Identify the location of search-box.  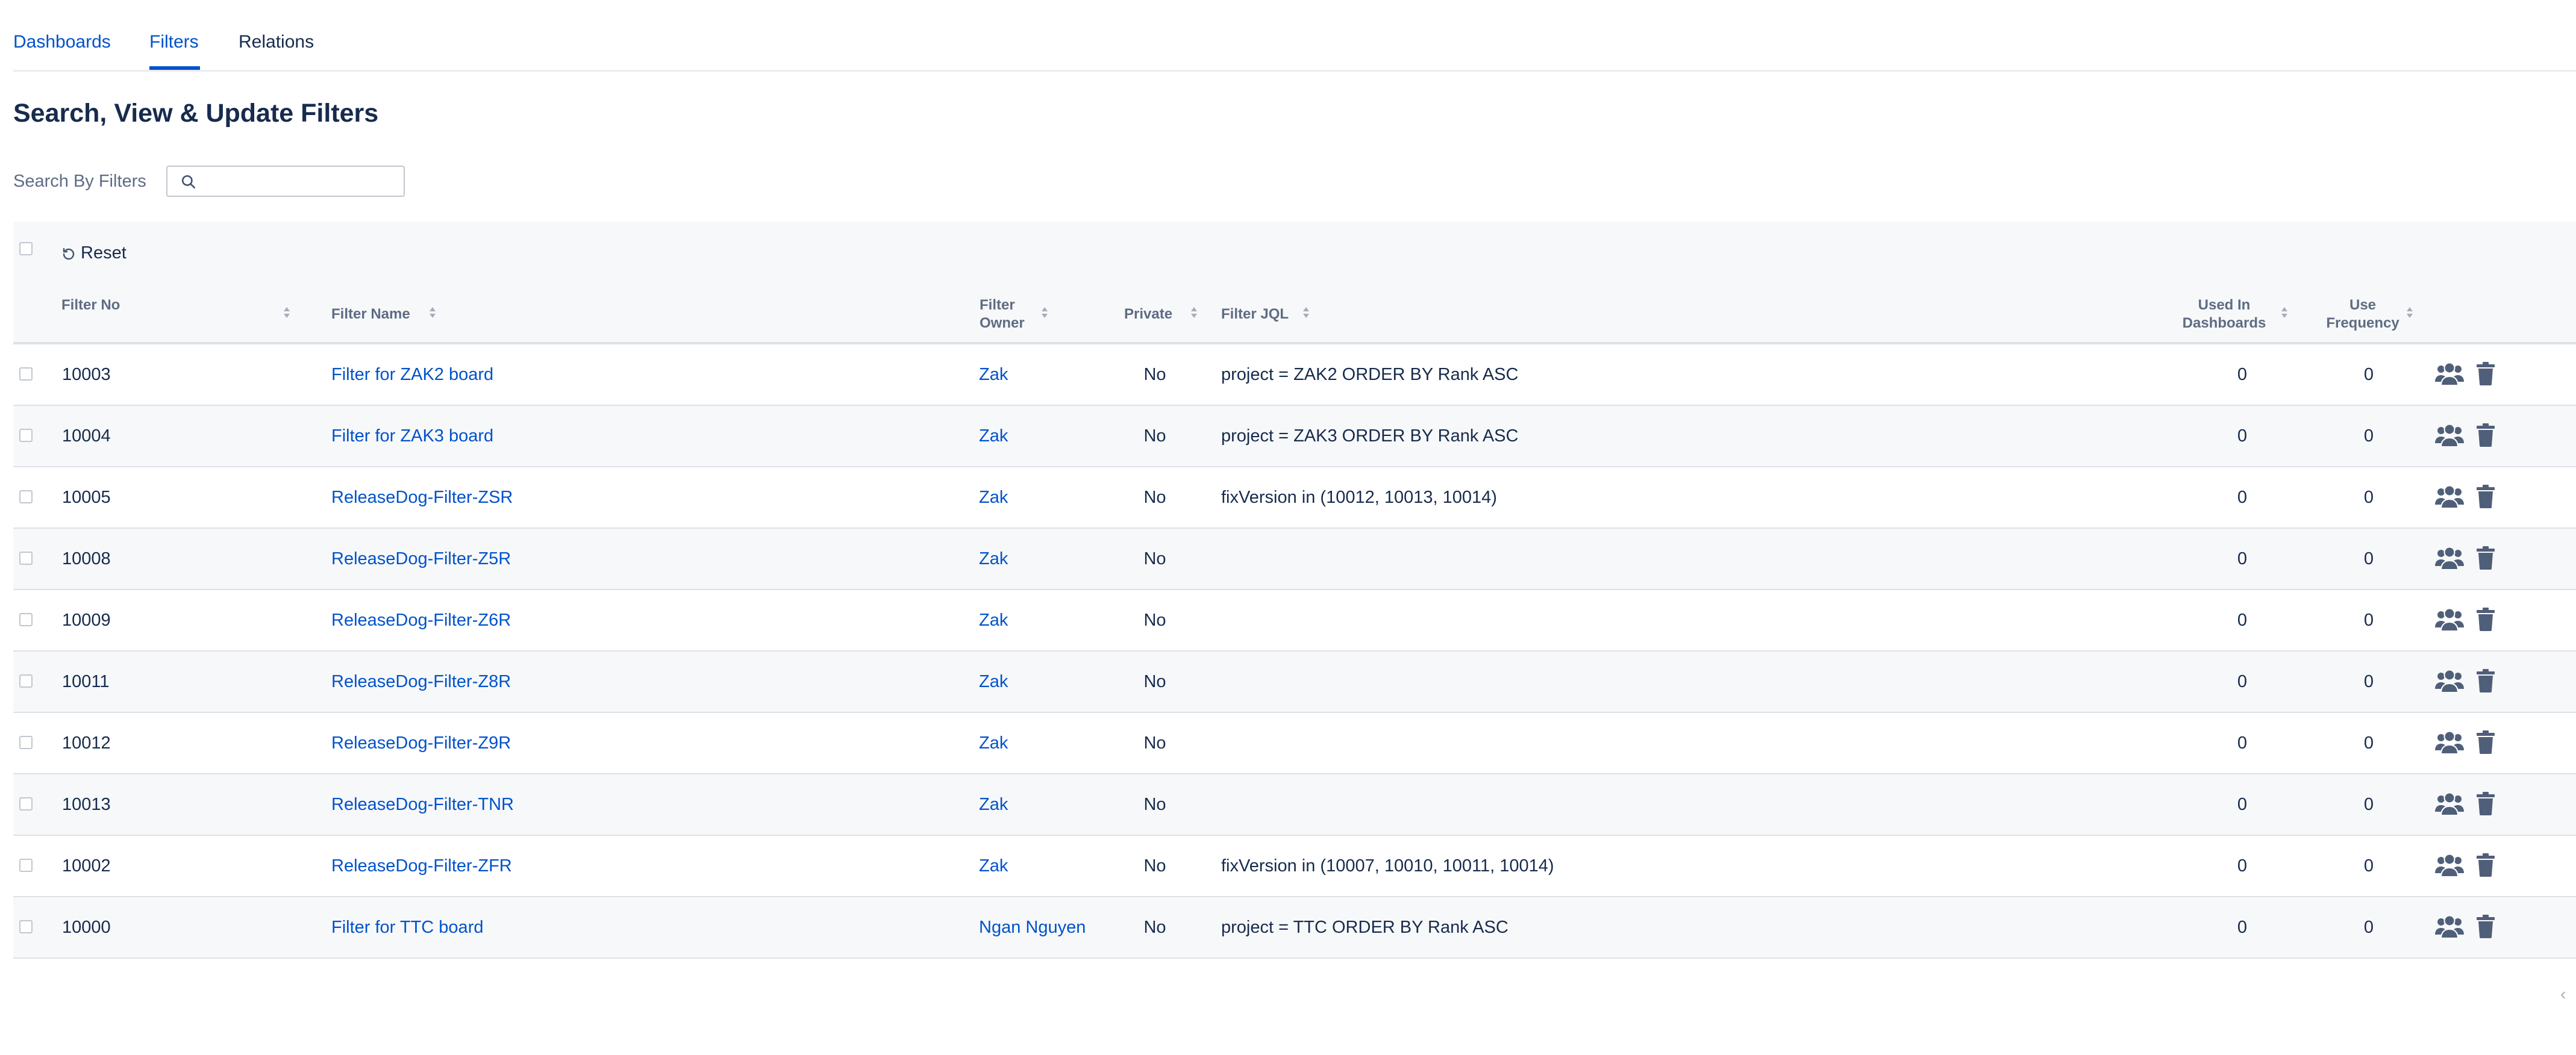
(286, 181).